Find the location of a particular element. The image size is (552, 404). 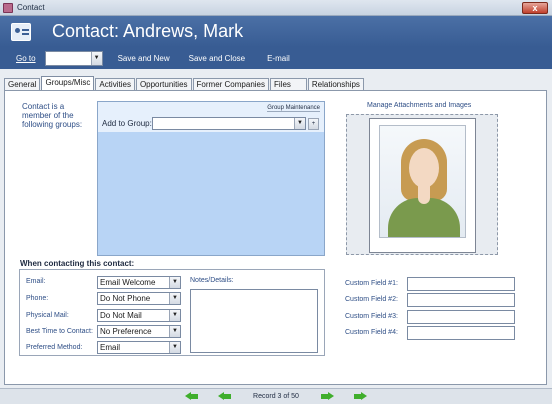

preferred-method-combo: Email ▼ is located at coordinates (139, 347).